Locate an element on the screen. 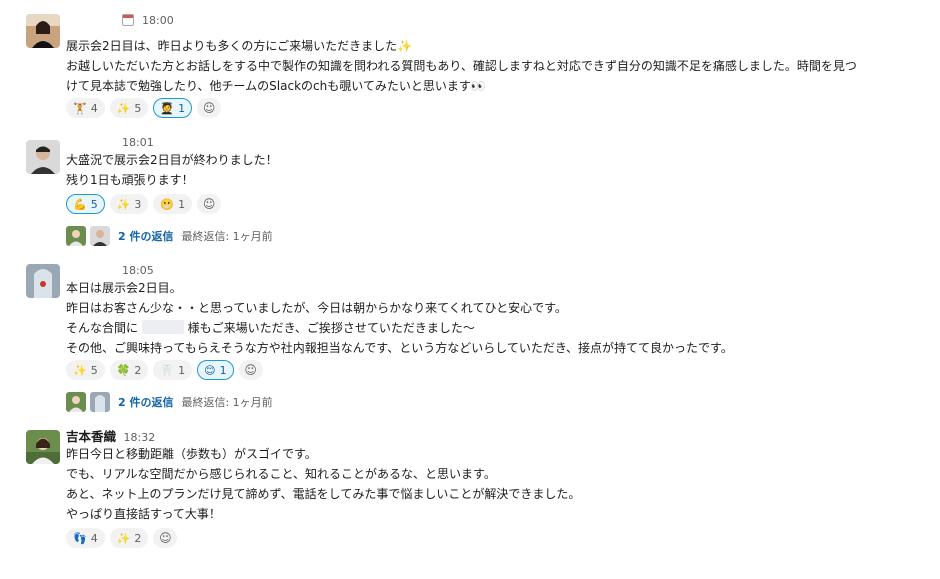 The height and width of the screenshot is (579, 940). reaction: 🏋 4 is located at coordinates (85, 108).